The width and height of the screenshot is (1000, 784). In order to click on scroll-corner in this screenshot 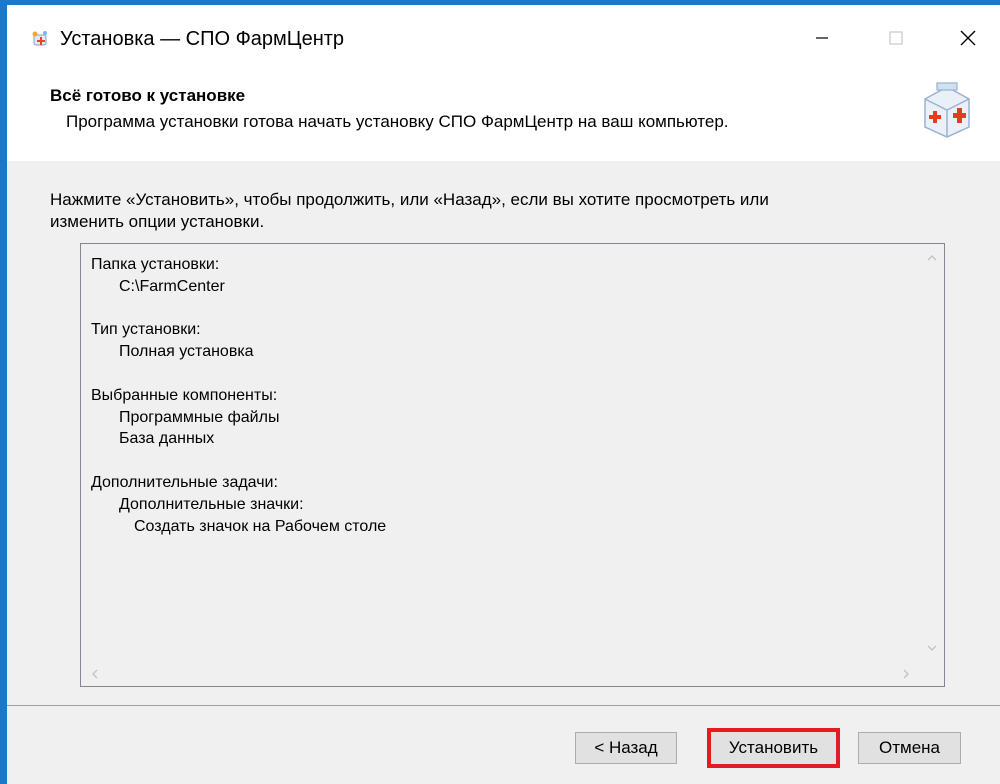, I will do `click(932, 674)`.